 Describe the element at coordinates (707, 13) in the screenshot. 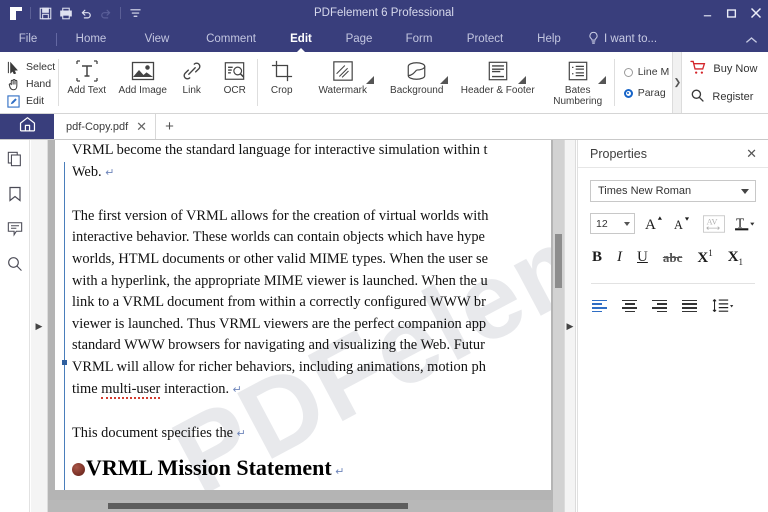

I see `minimize-button` at that location.